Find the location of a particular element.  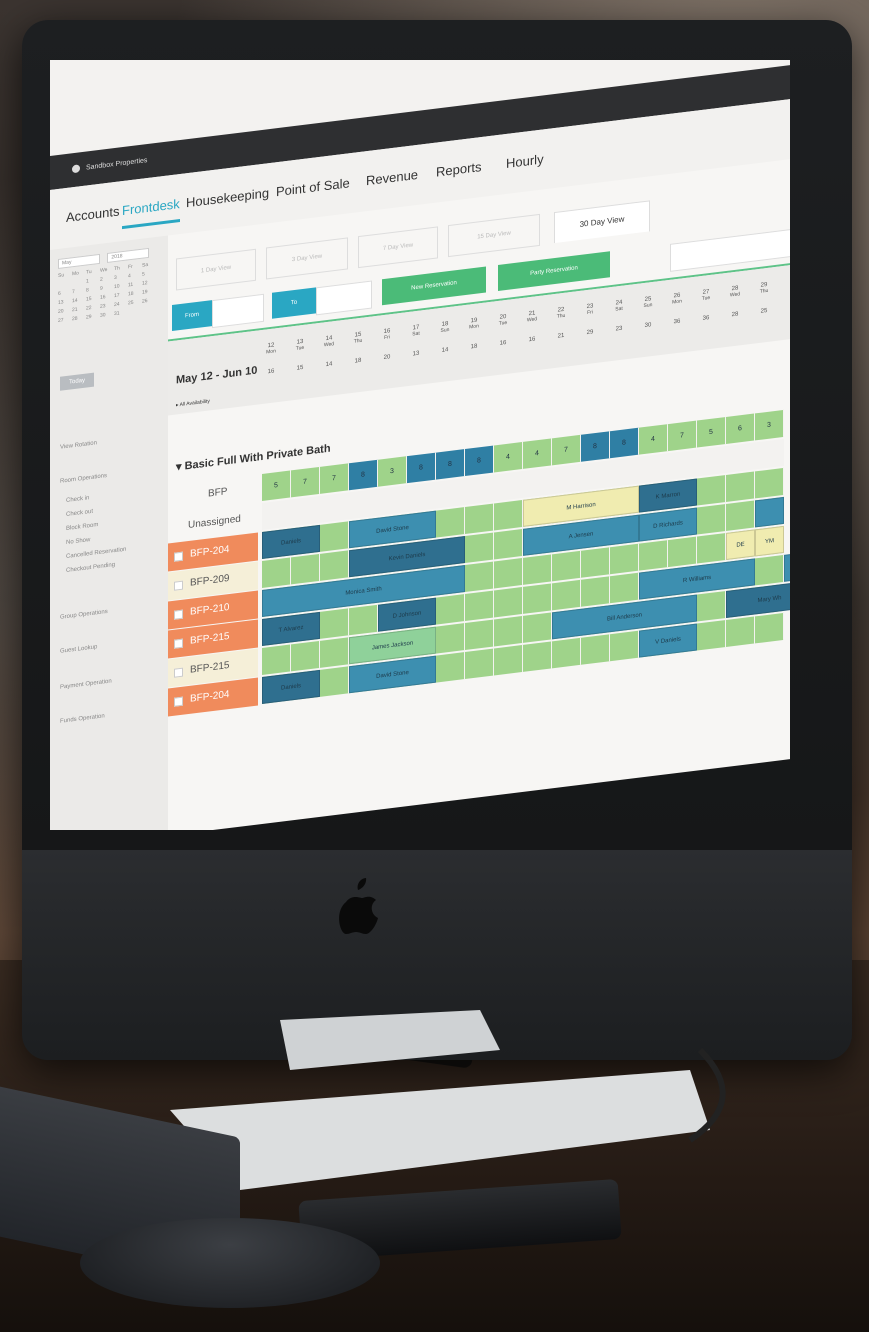

sidebar-item-guest-lookup: Guest Lookup is located at coordinates (78, 649).